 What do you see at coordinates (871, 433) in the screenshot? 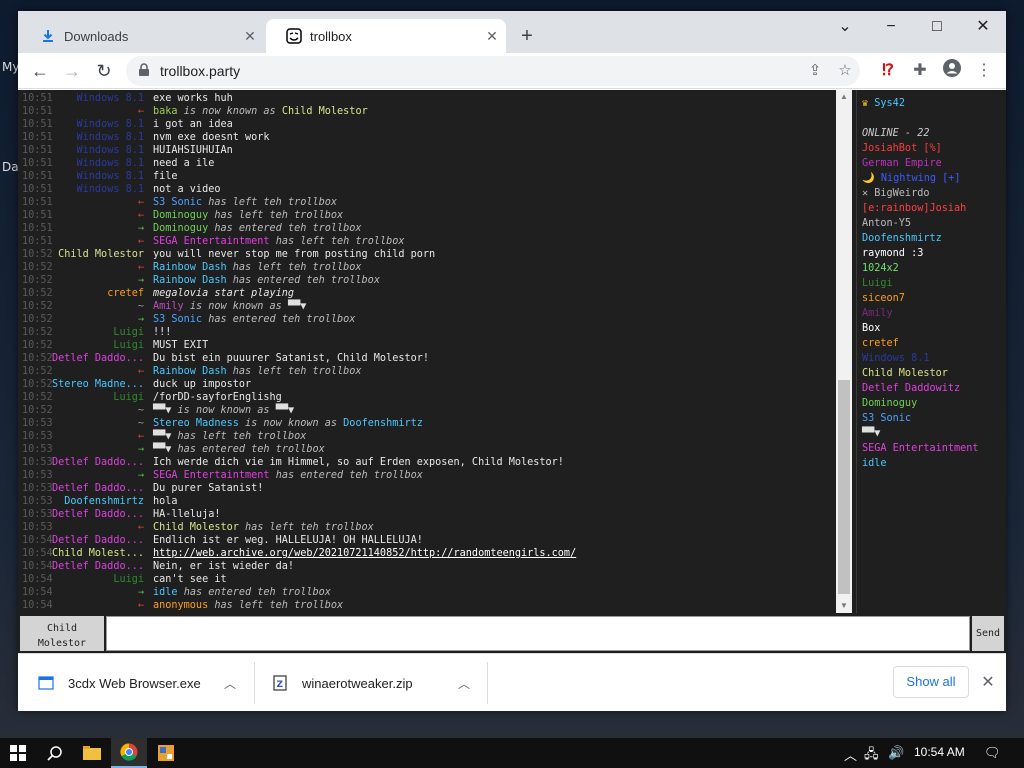
I see `user-list-item: ▀▀▼` at bounding box center [871, 433].